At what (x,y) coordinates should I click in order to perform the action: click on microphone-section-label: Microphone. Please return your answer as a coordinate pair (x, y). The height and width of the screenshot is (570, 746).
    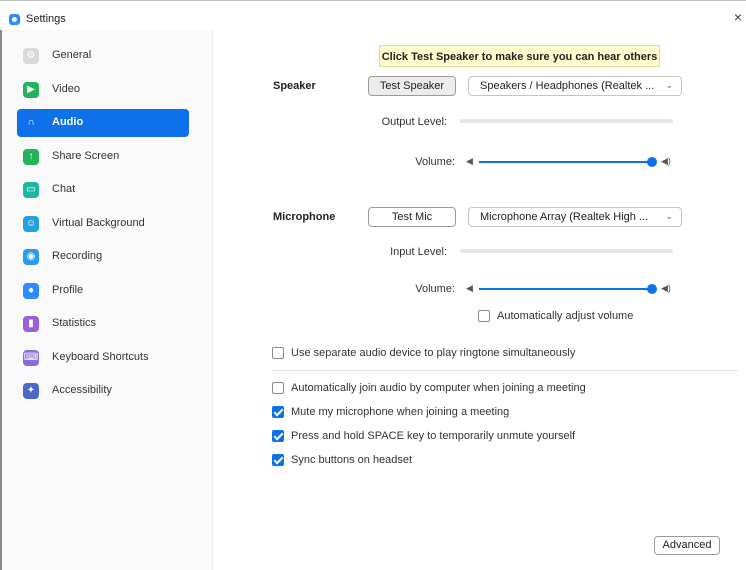
    Looking at the image, I should click on (304, 217).